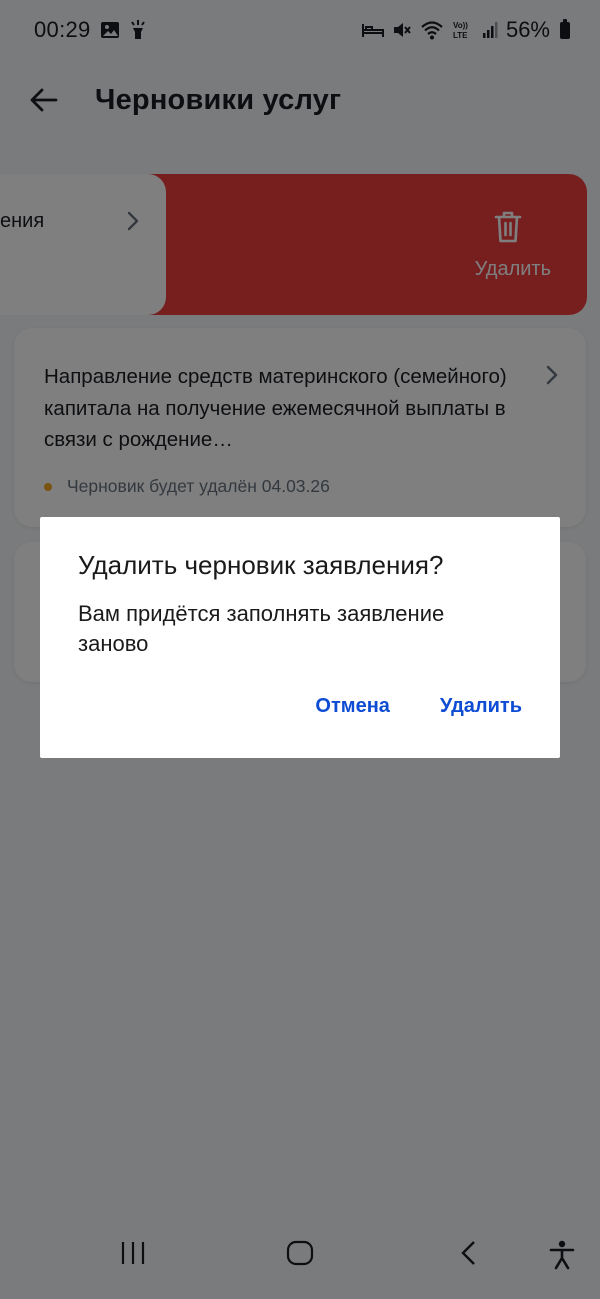  What do you see at coordinates (352, 706) in the screenshot?
I see `cancel-button: Отмена` at bounding box center [352, 706].